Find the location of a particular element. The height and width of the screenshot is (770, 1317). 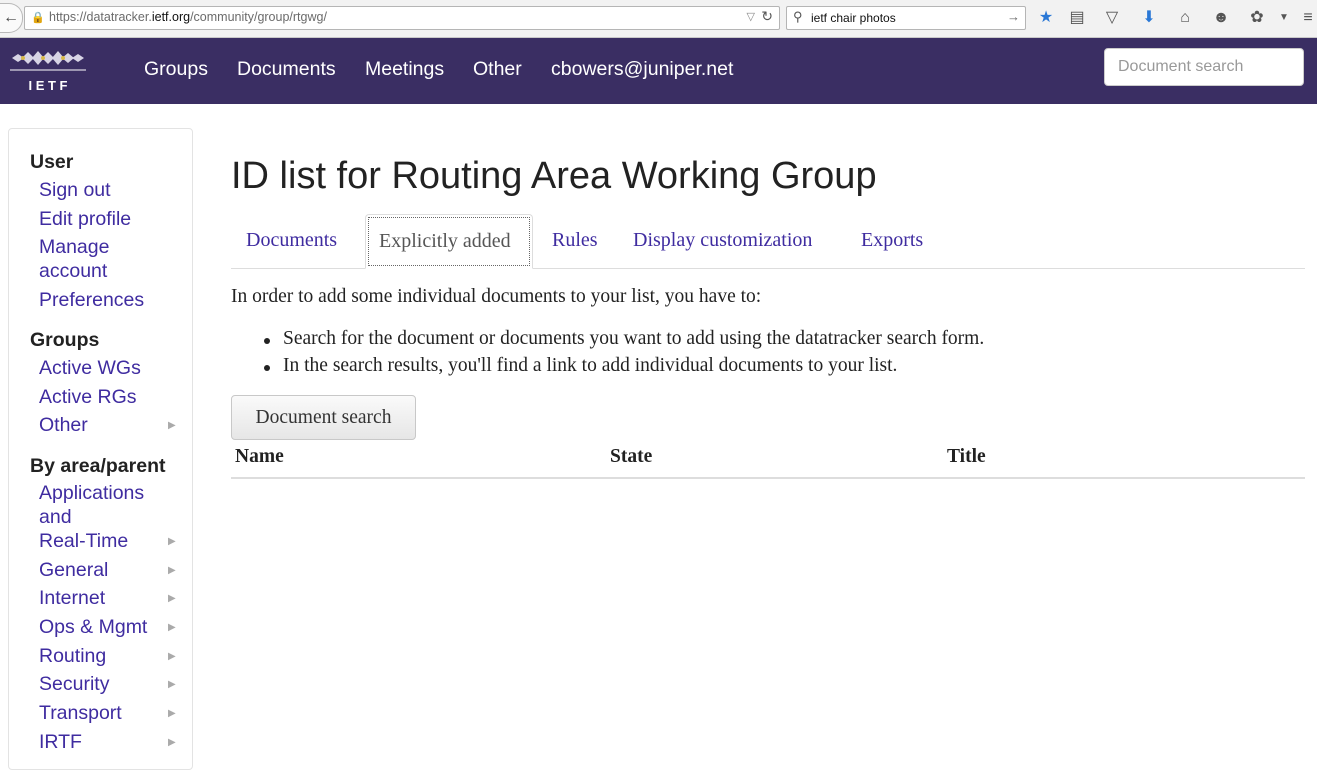

sidebar-item-other: Other is located at coordinates (63, 425).